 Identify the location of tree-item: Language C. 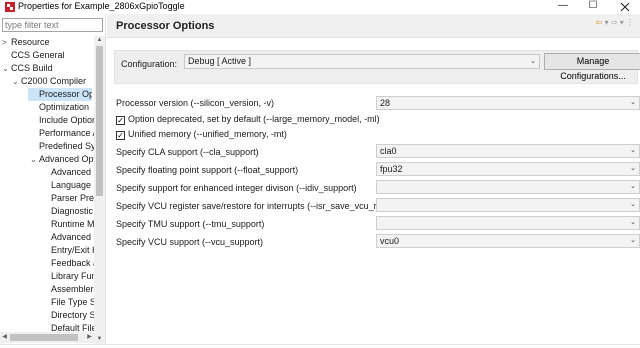
(68, 185).